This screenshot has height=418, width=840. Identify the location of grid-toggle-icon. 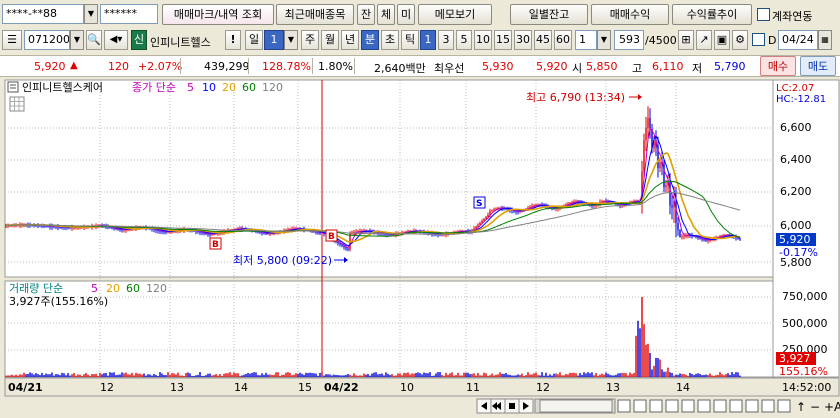
(17, 104).